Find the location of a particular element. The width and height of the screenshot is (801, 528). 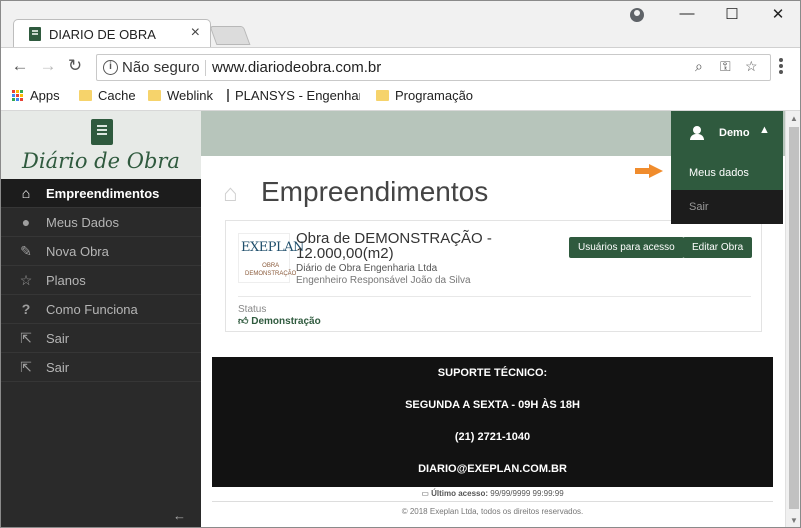

status-badge: 👍︎ Demonstração is located at coordinates (279, 321).